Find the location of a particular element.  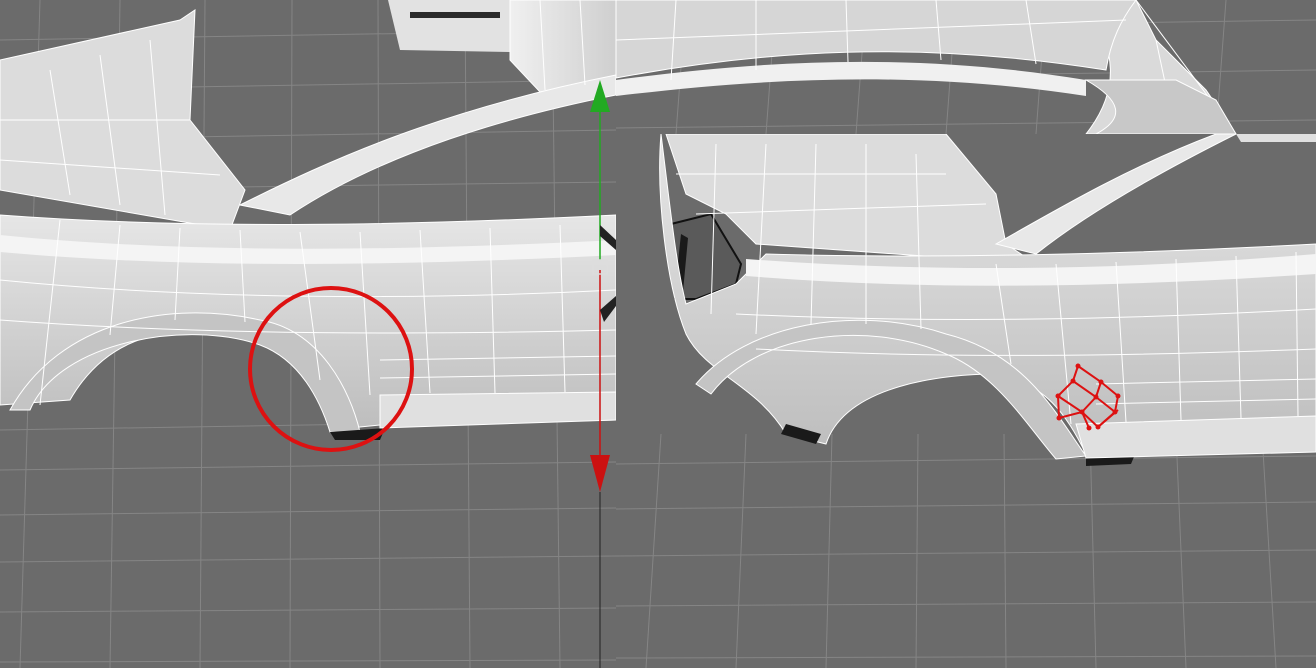

roof-fragment is located at coordinates (449, 26).